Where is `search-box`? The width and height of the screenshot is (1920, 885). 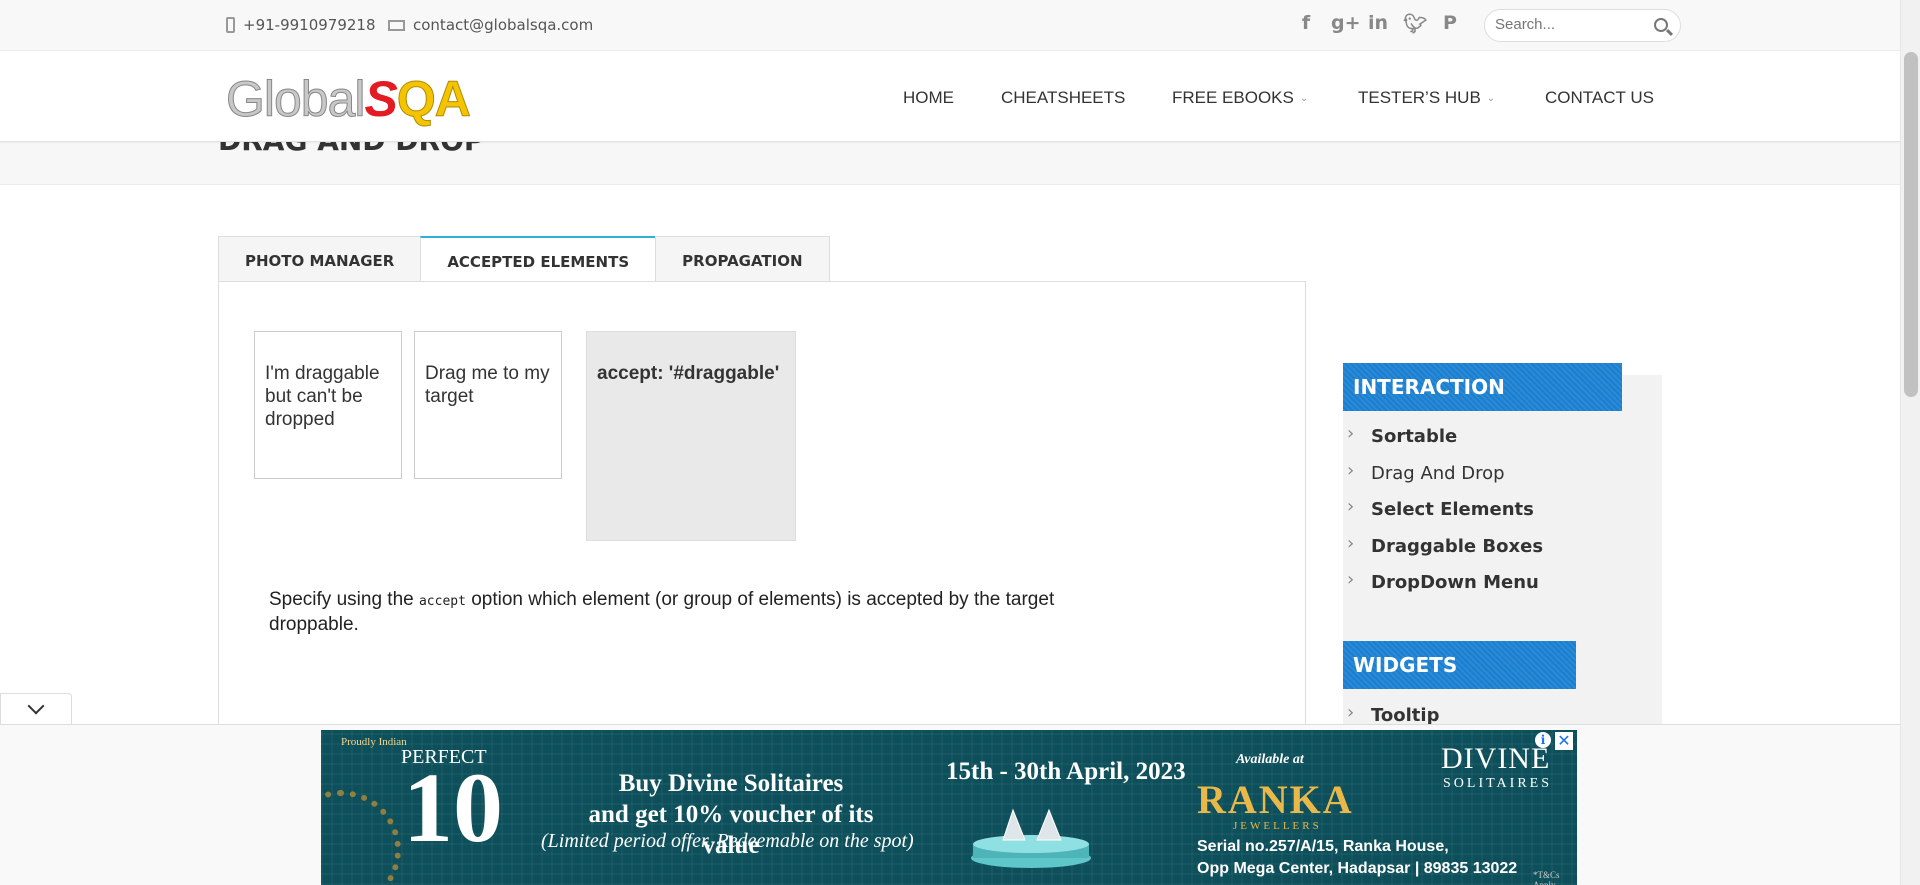
search-box is located at coordinates (1582, 25).